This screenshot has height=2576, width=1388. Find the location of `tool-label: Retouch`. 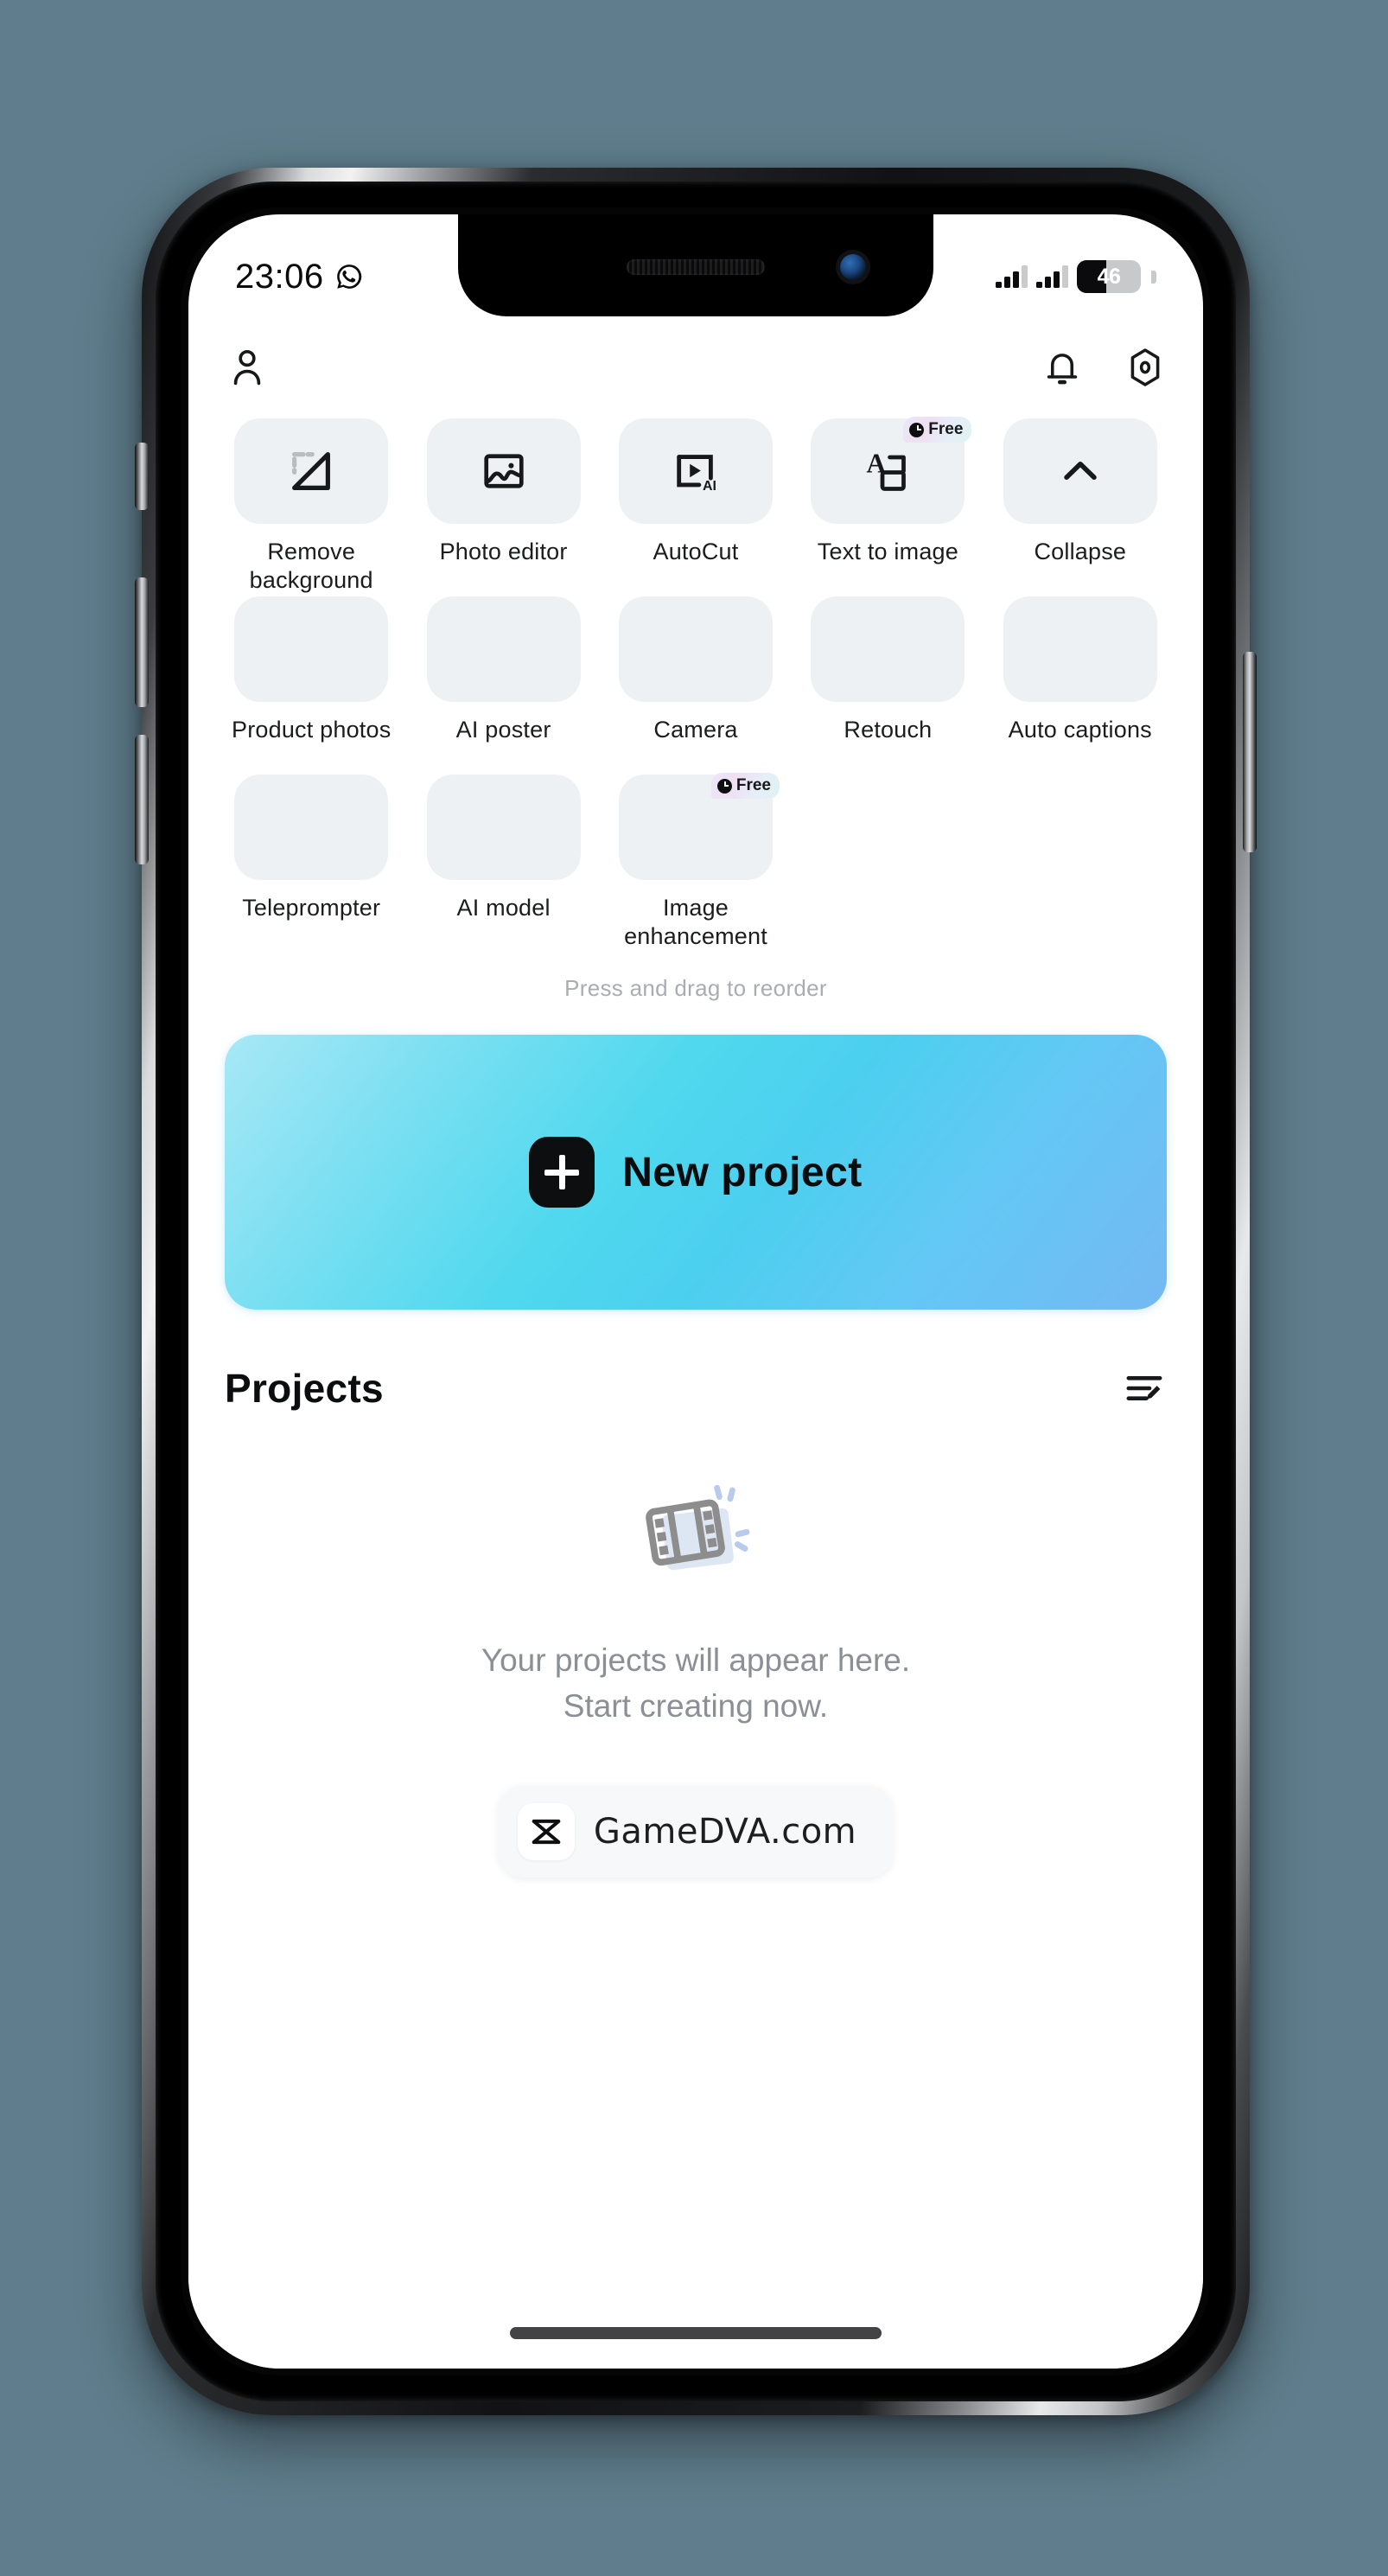

tool-label: Retouch is located at coordinates (888, 730).